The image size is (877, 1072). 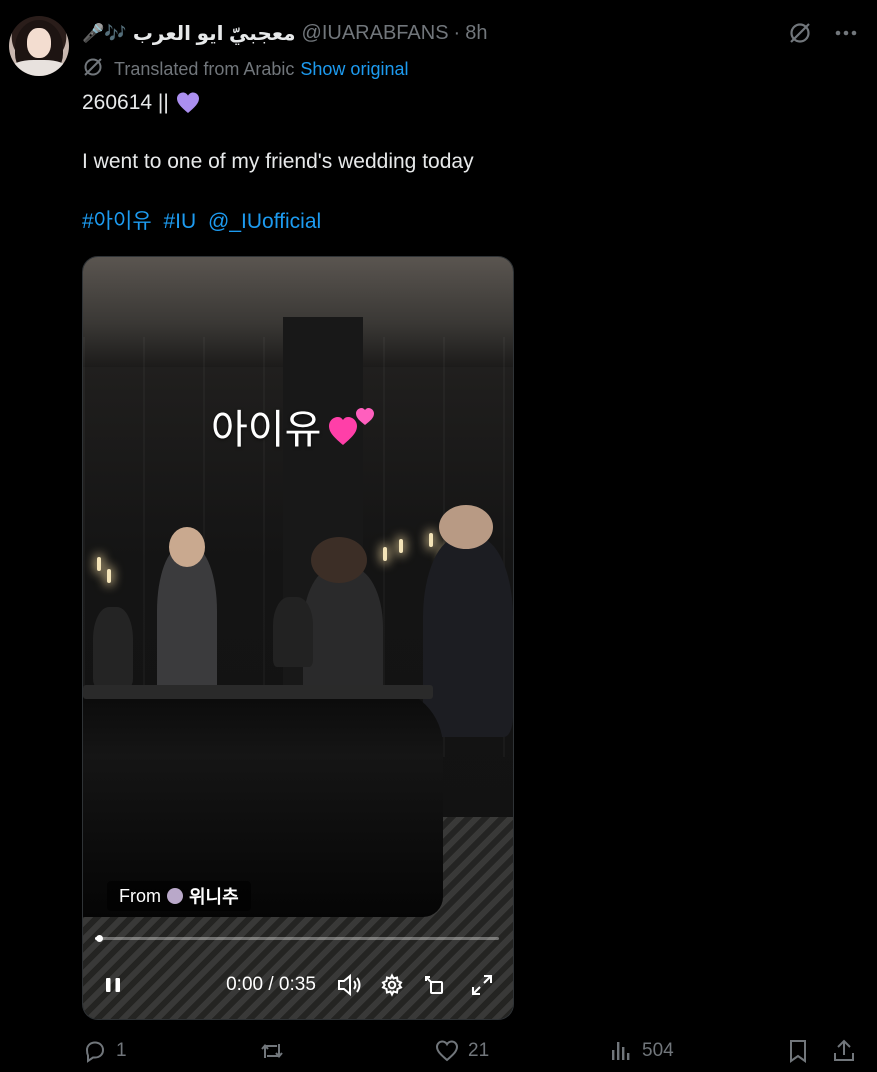 What do you see at coordinates (823, 33) in the screenshot?
I see `post-top-icons` at bounding box center [823, 33].